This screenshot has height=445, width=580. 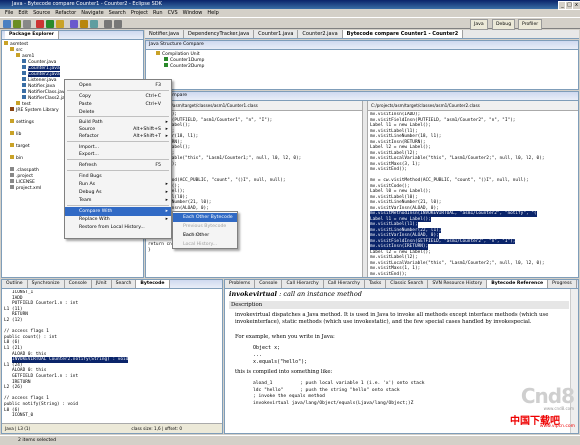 What do you see at coordinates (41, 13) in the screenshot?
I see `menu-source: Source` at bounding box center [41, 13].